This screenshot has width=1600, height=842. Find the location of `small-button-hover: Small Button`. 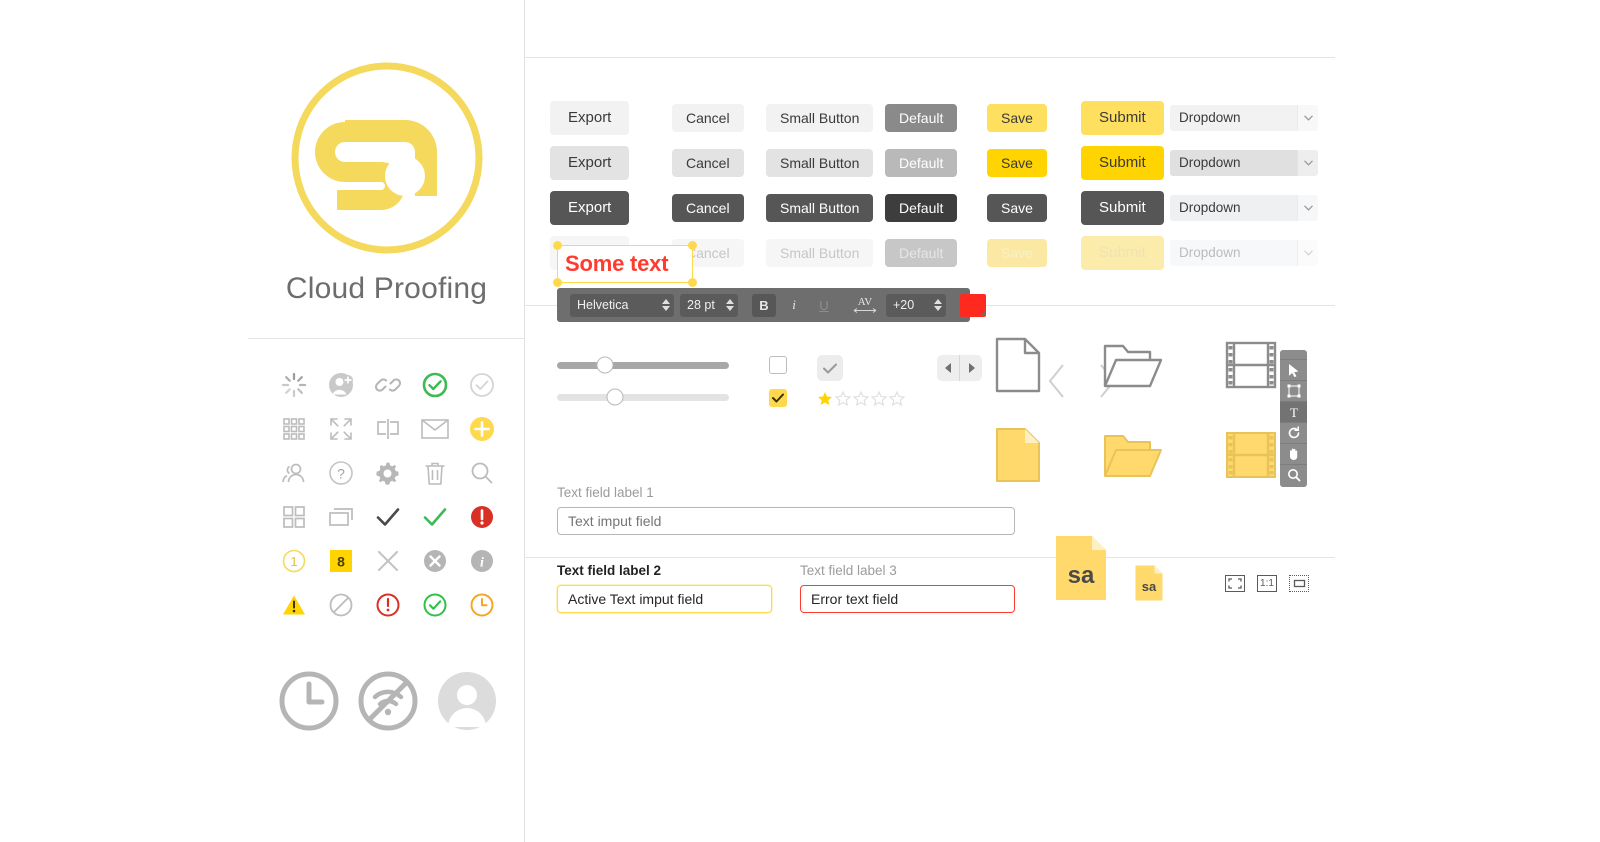

small-button-hover: Small Button is located at coordinates (820, 162).